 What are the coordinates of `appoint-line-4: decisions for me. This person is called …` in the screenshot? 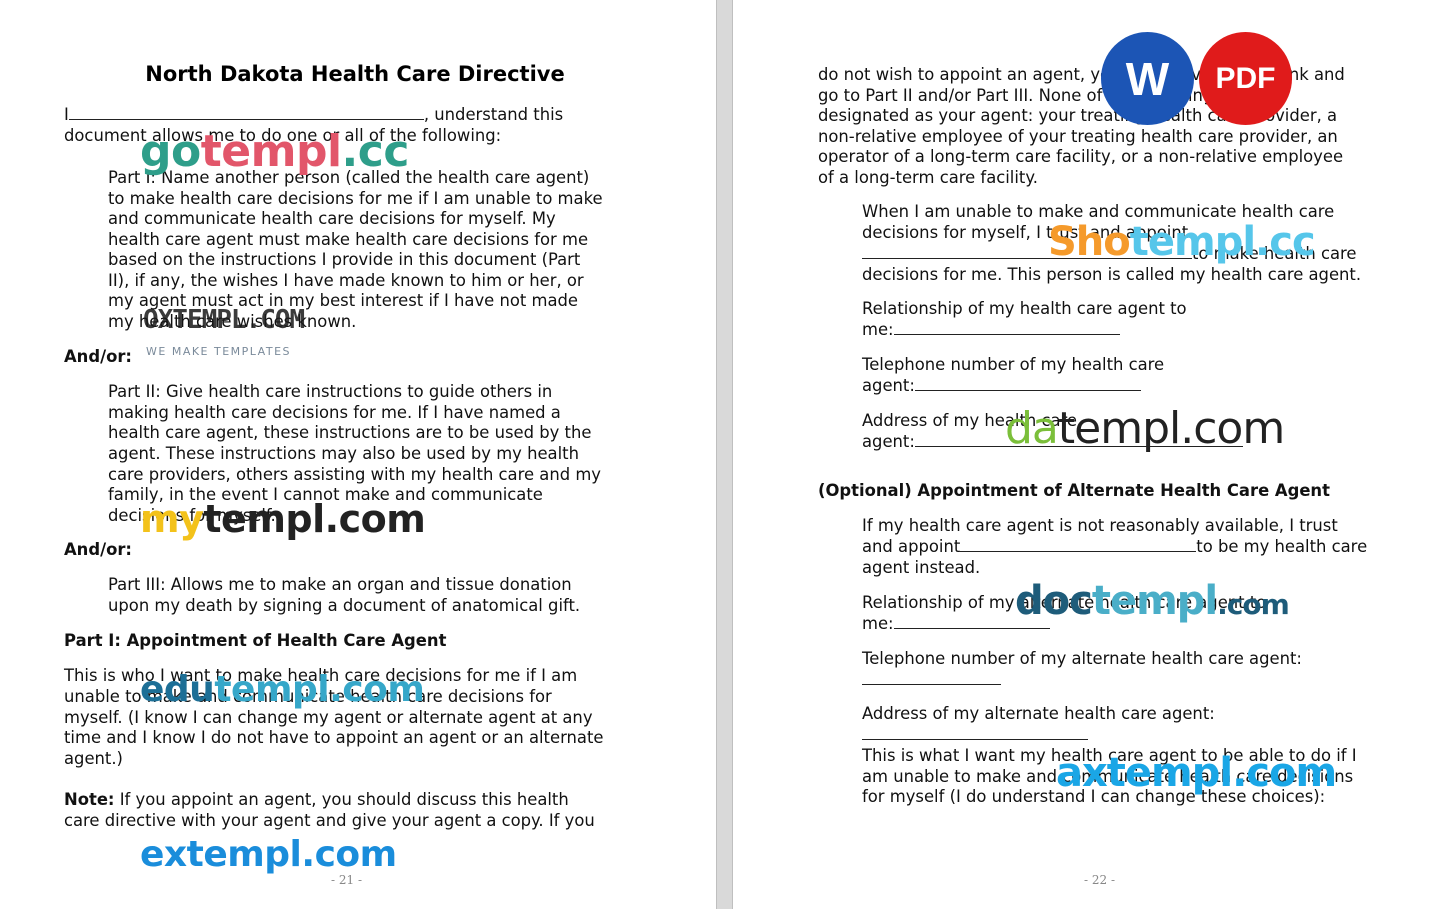 It's located at (1112, 274).